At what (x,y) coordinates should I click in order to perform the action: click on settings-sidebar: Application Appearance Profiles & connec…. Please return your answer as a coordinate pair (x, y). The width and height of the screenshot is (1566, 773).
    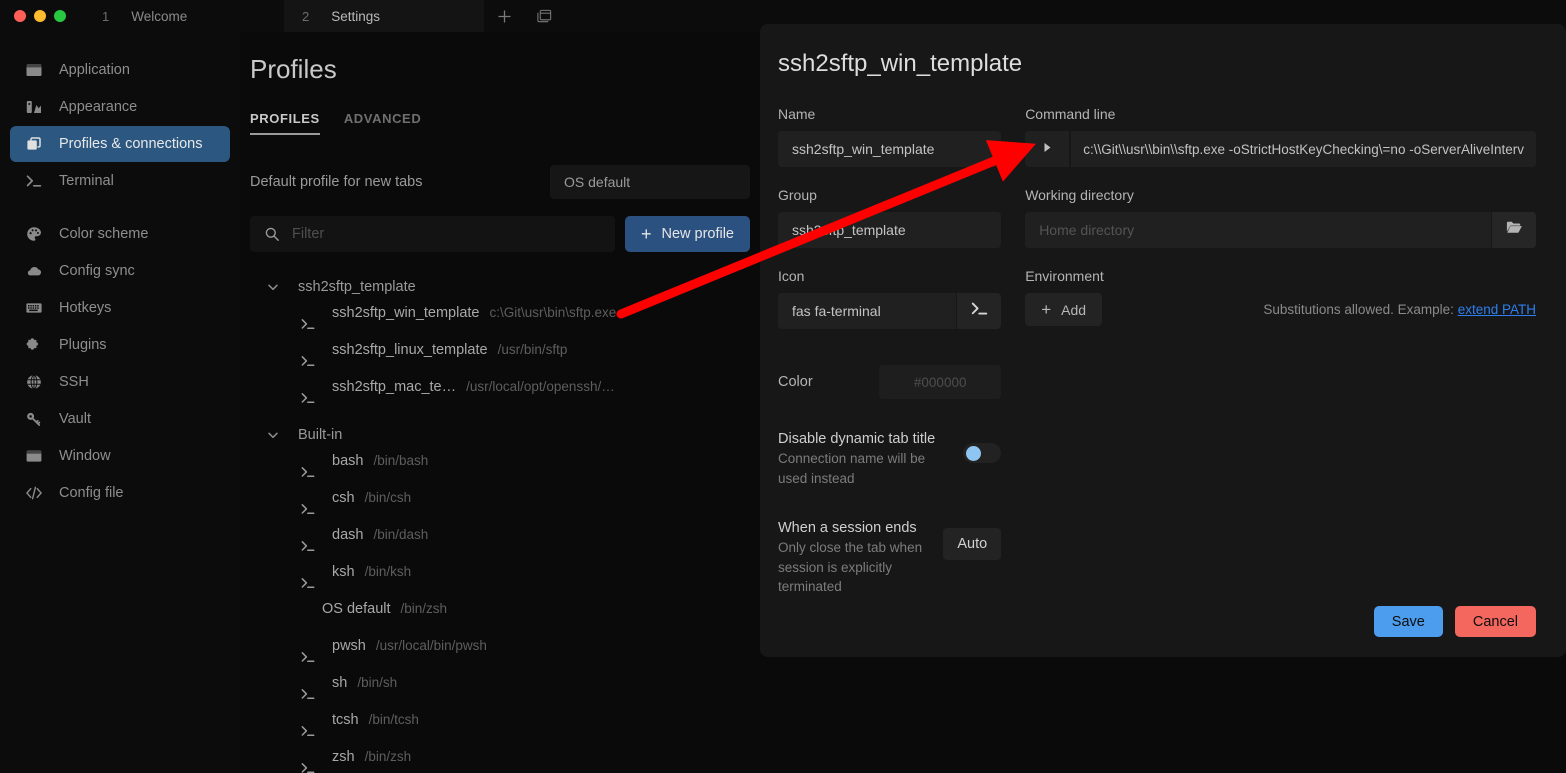
    Looking at the image, I should click on (120, 402).